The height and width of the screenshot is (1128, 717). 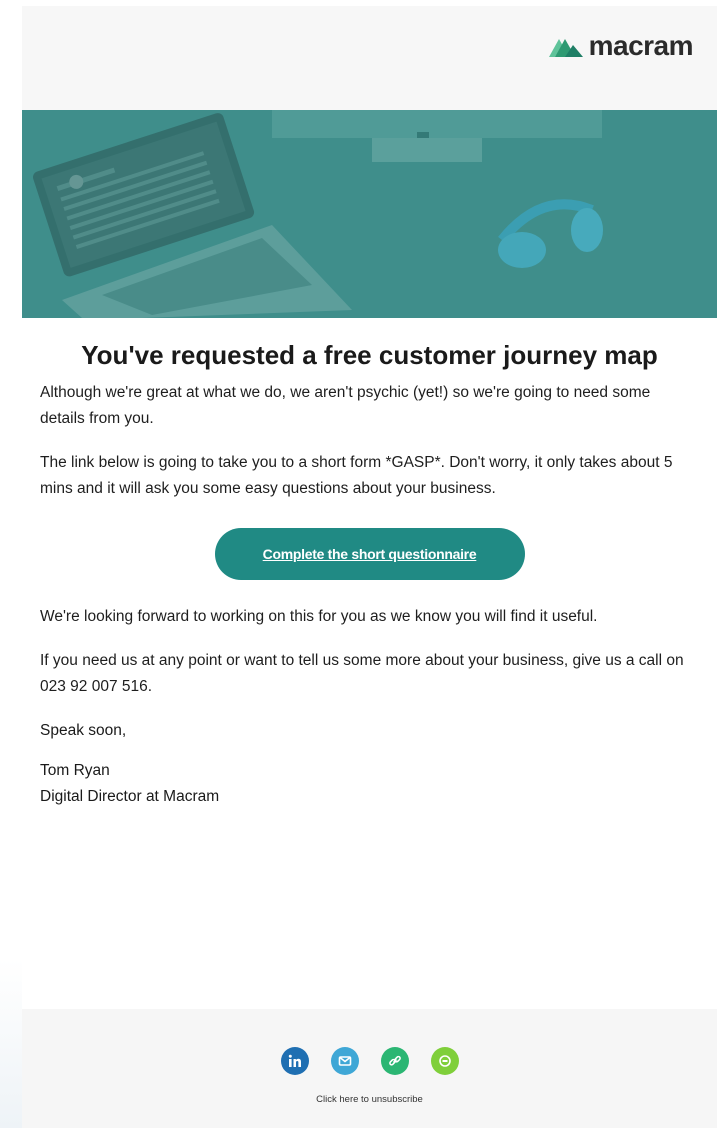 I want to click on linkedin-icon, so click(x=294, y=1061).